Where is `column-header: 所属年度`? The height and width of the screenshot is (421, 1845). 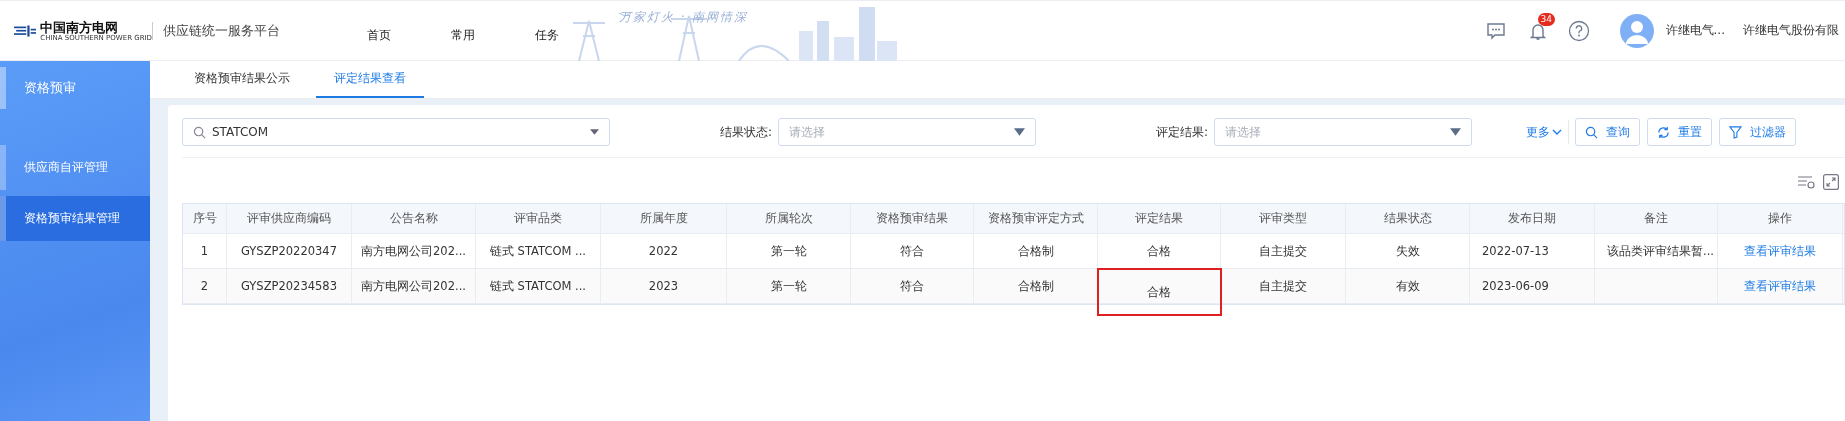
column-header: 所属年度 is located at coordinates (664, 218).